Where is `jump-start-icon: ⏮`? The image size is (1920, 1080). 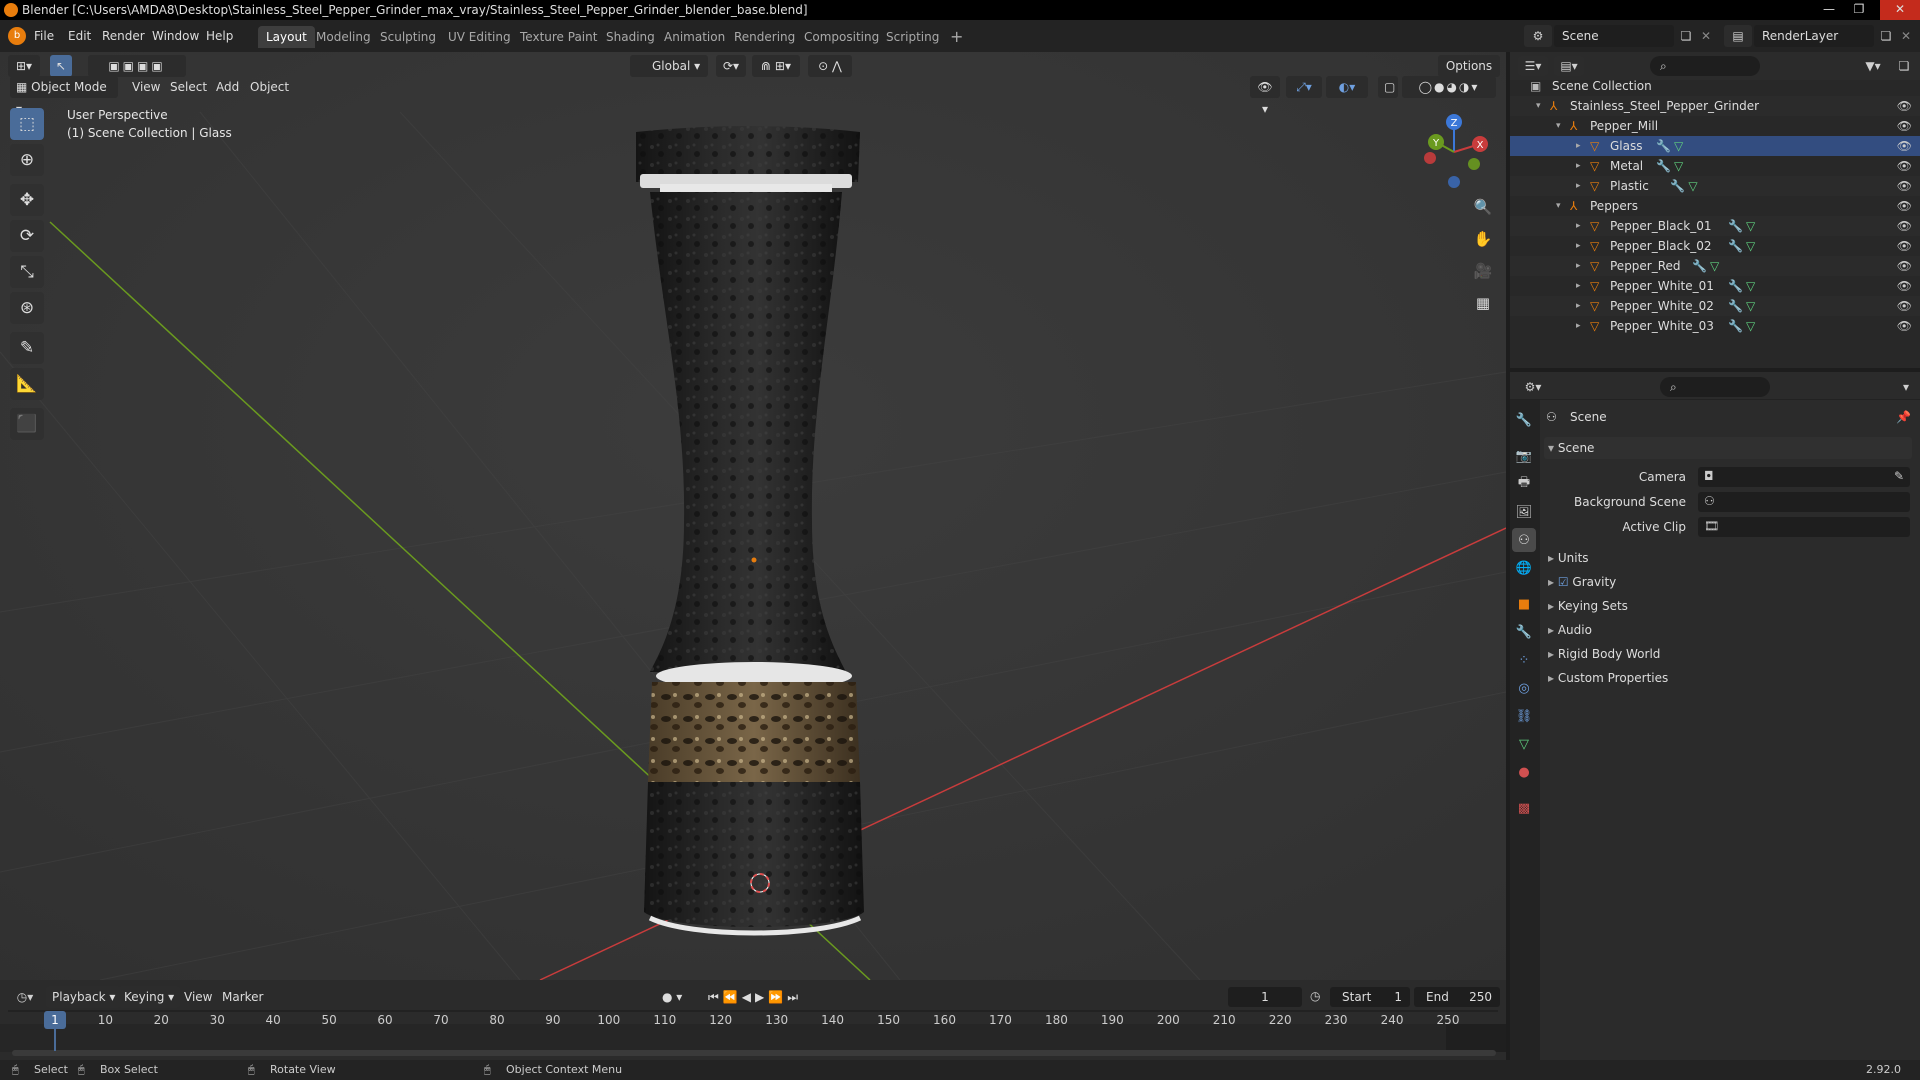
jump-start-icon: ⏮ is located at coordinates (715, 997).